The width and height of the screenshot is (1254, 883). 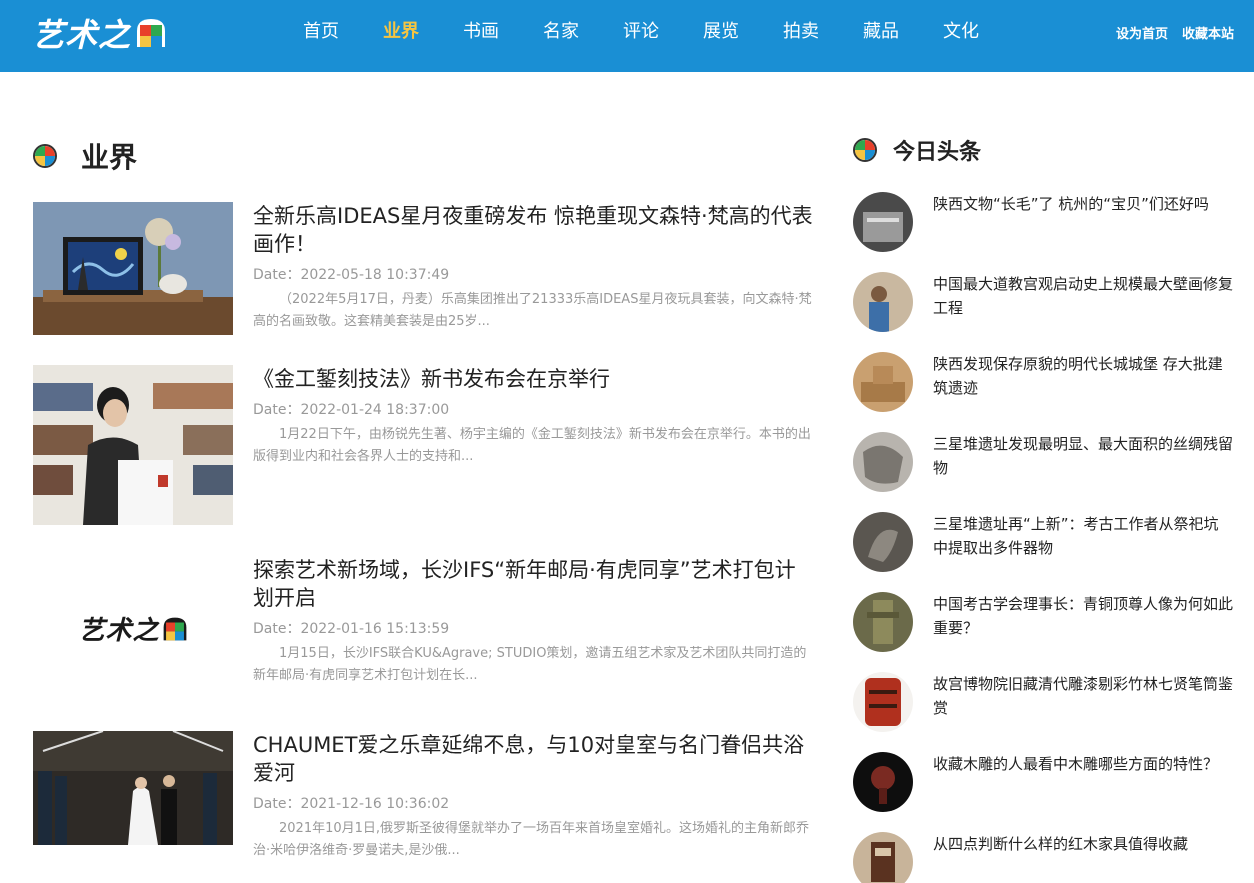 I want to click on article-title: 全新乐高IDEAS星月夜重磅发布 惊艳重现文森特·梵高的代表画作！, so click(x=533, y=230).